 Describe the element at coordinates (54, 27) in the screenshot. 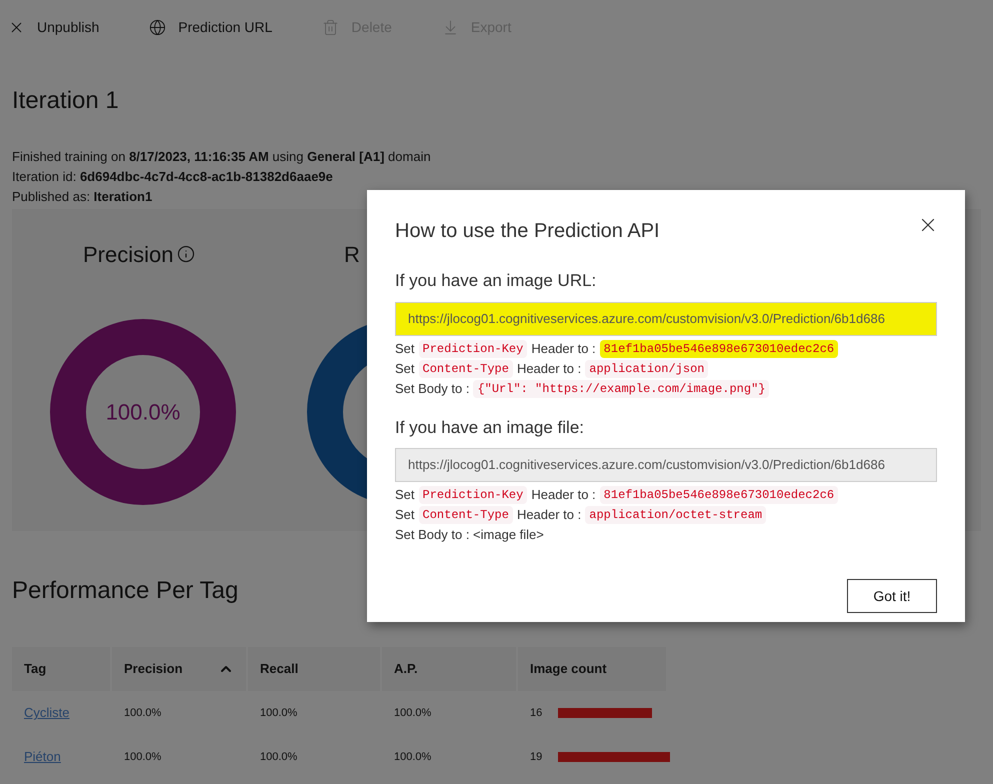

I see `toolbar-button: Unpublish` at that location.